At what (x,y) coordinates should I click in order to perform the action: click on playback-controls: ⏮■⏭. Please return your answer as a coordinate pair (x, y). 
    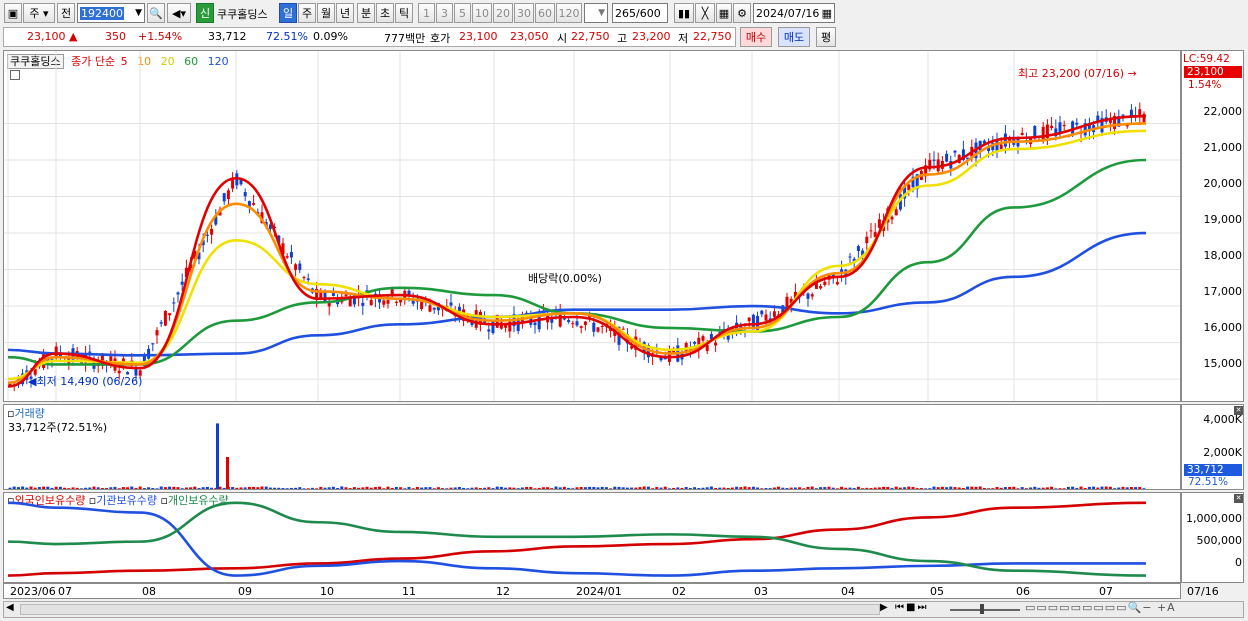
    Looking at the image, I should click on (911, 607).